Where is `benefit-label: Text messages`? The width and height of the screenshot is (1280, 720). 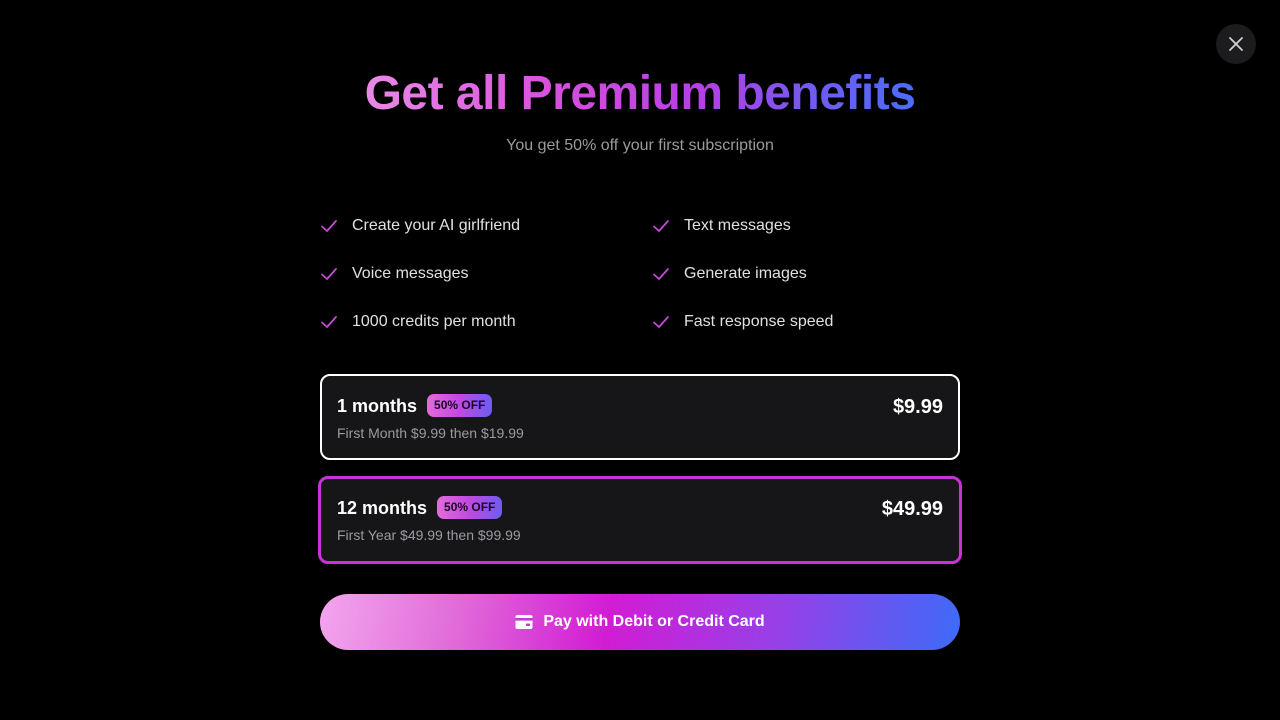
benefit-label: Text messages is located at coordinates (737, 225).